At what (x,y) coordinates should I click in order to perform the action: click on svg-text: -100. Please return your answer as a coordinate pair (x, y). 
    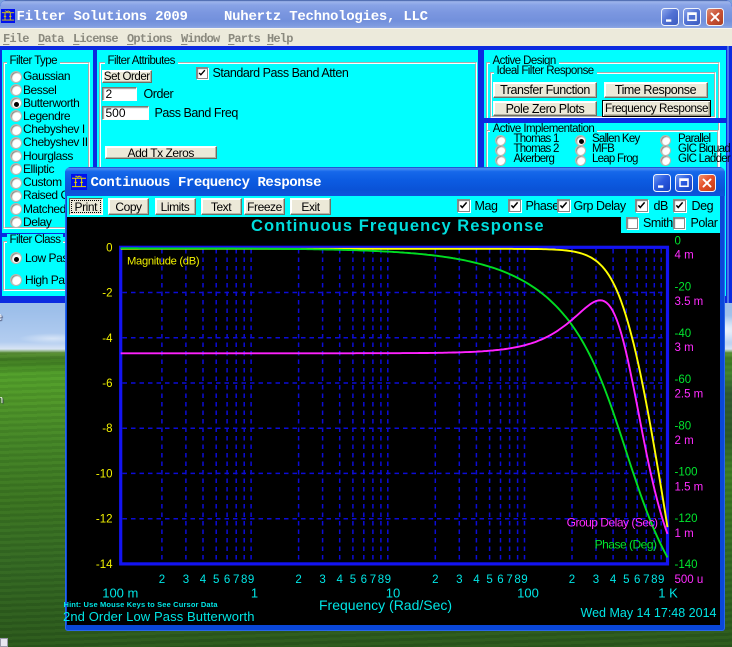
    Looking at the image, I should click on (685, 473).